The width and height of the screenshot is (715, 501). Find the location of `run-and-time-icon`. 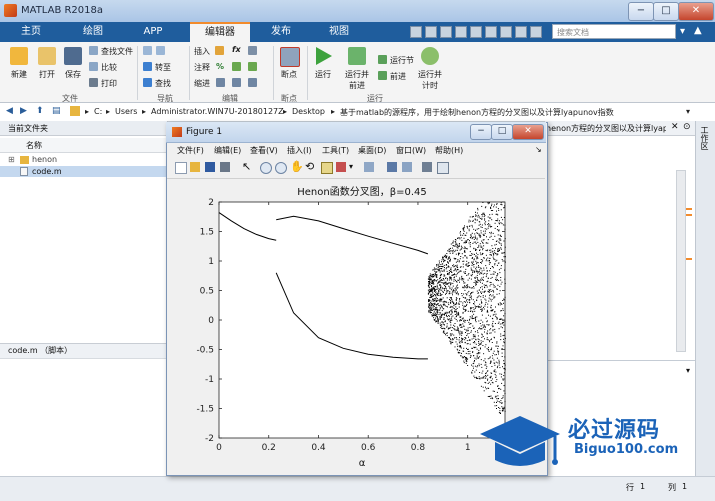

run-and-time-icon is located at coordinates (430, 56).